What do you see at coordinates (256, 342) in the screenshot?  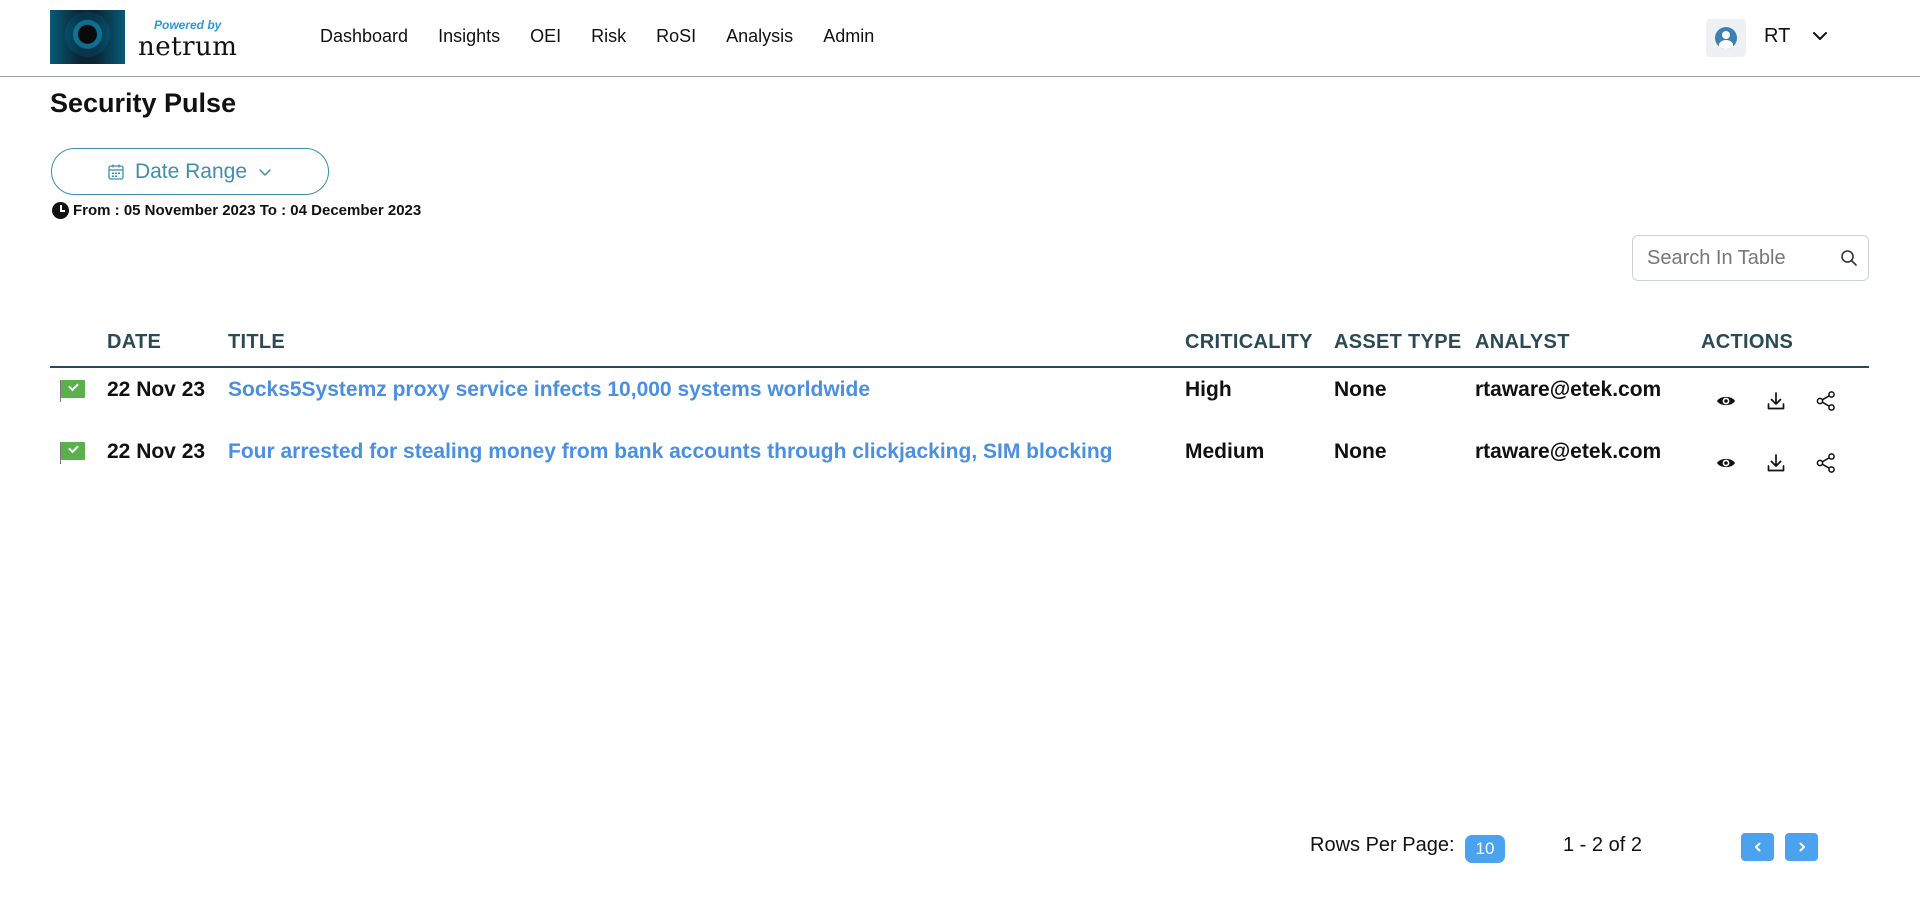 I see `column-header-title: TITLE` at bounding box center [256, 342].